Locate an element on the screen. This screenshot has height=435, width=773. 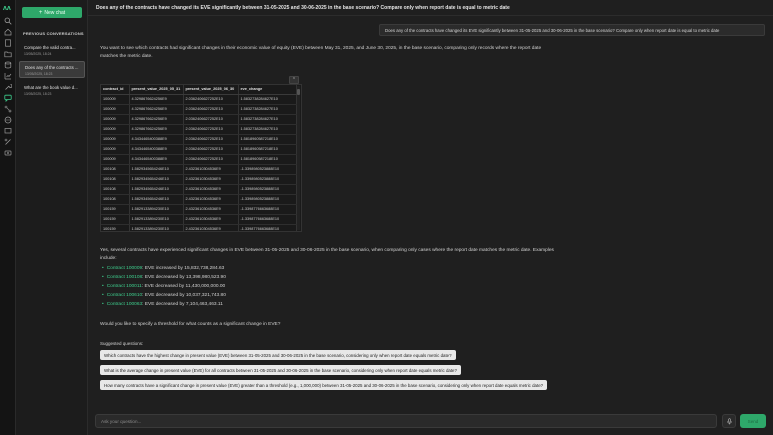
microphone-button is located at coordinates (729, 421).